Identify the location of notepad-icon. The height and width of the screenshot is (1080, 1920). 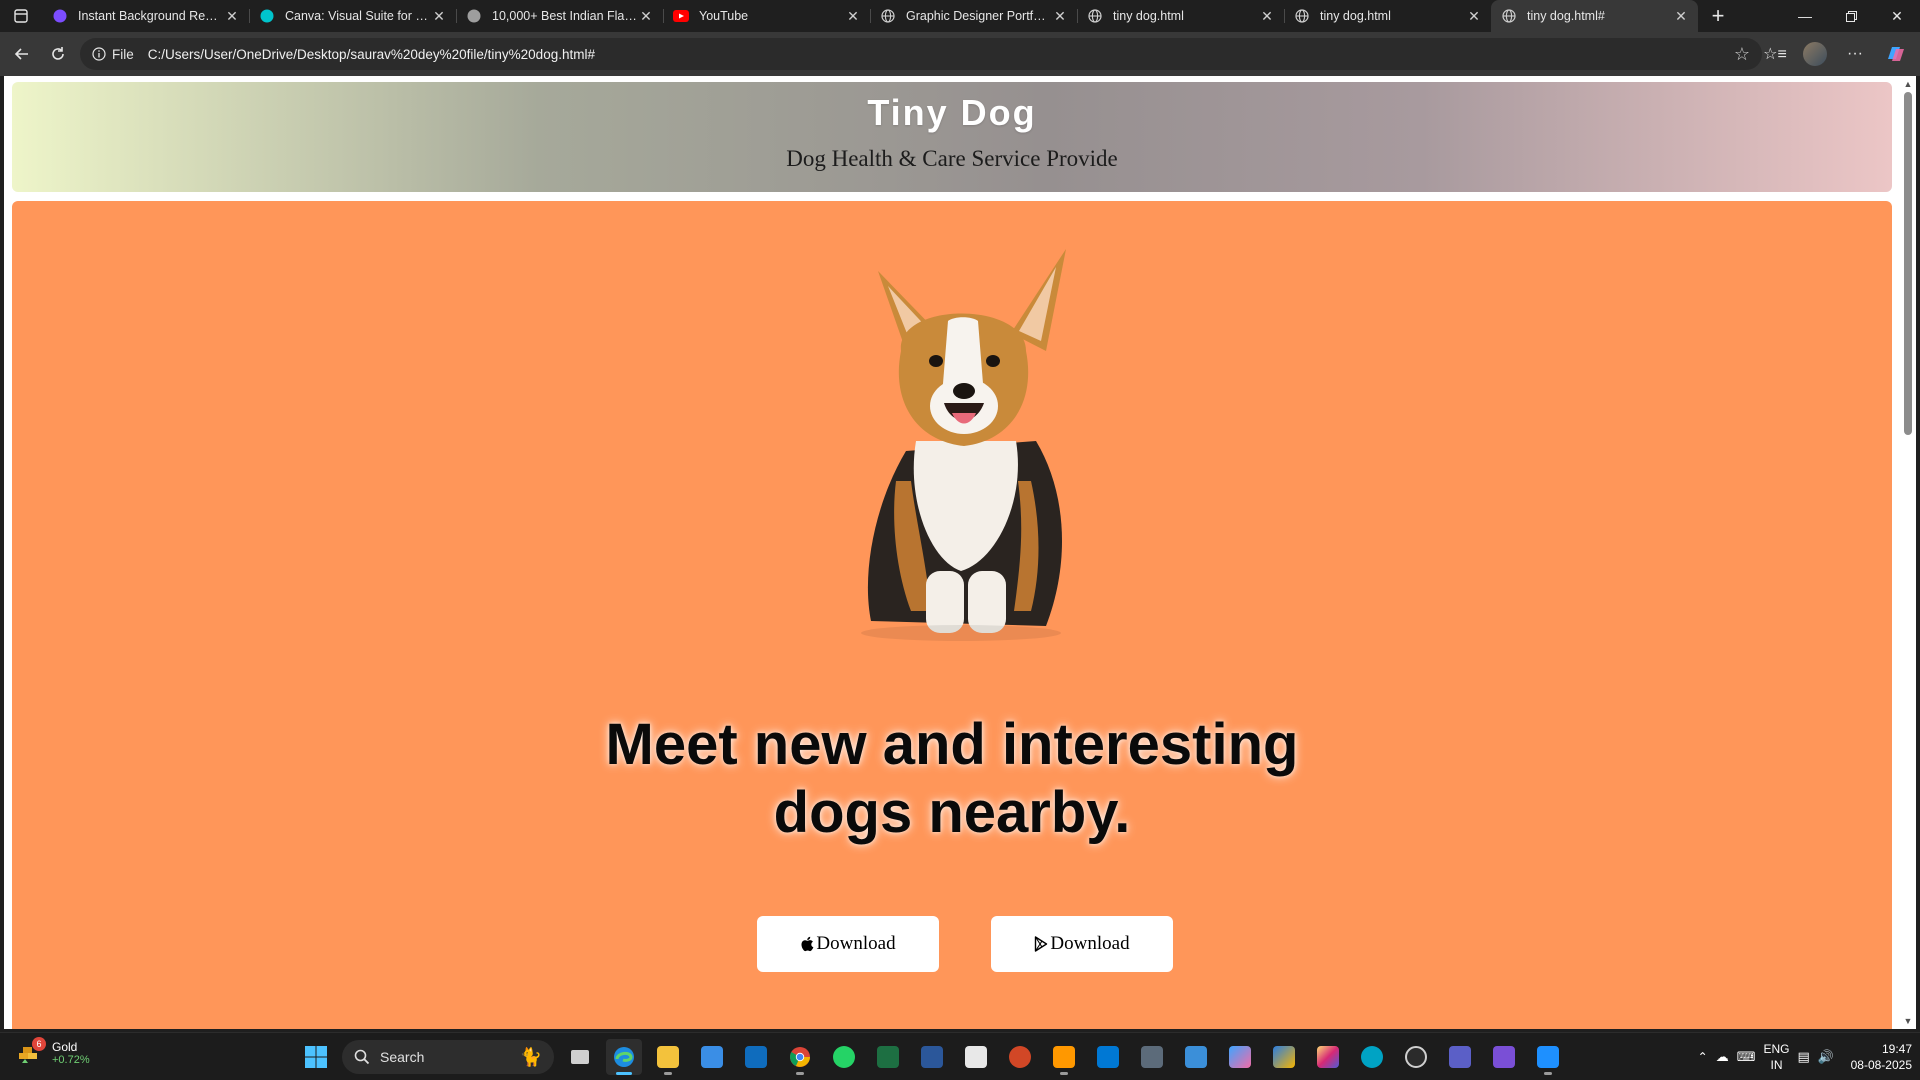
(1196, 1057).